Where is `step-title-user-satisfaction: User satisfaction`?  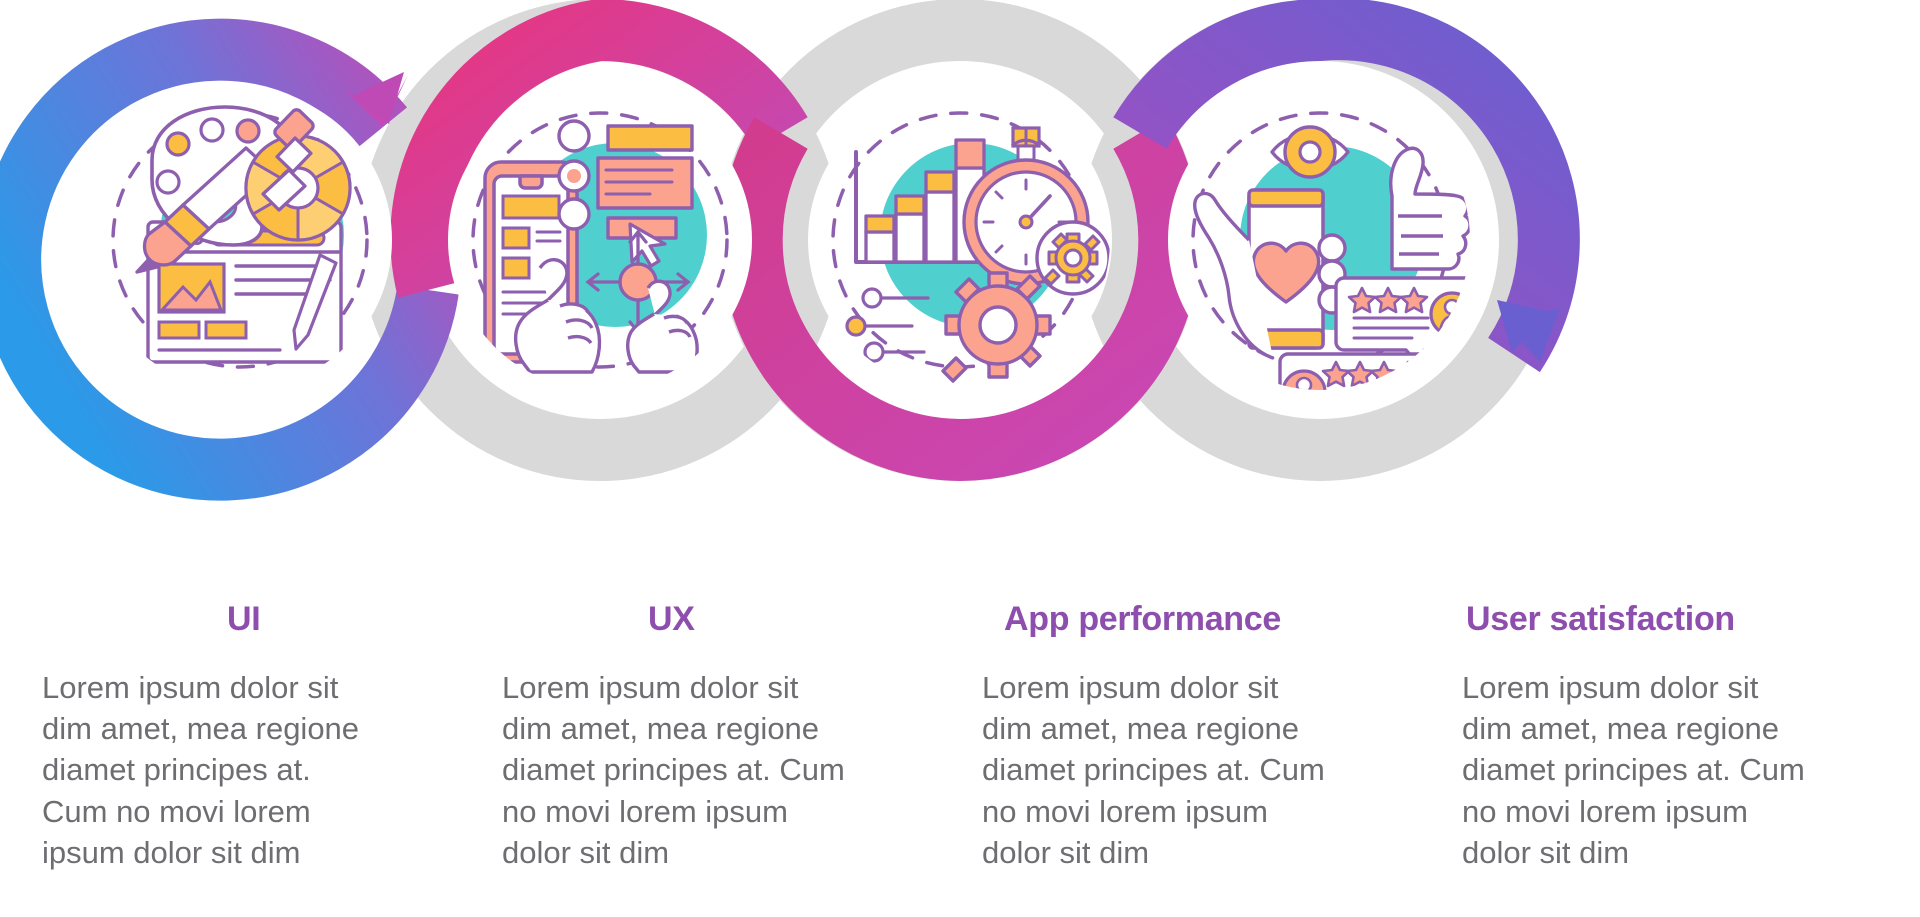
step-title-user-satisfaction: User satisfaction is located at coordinates (1600, 619).